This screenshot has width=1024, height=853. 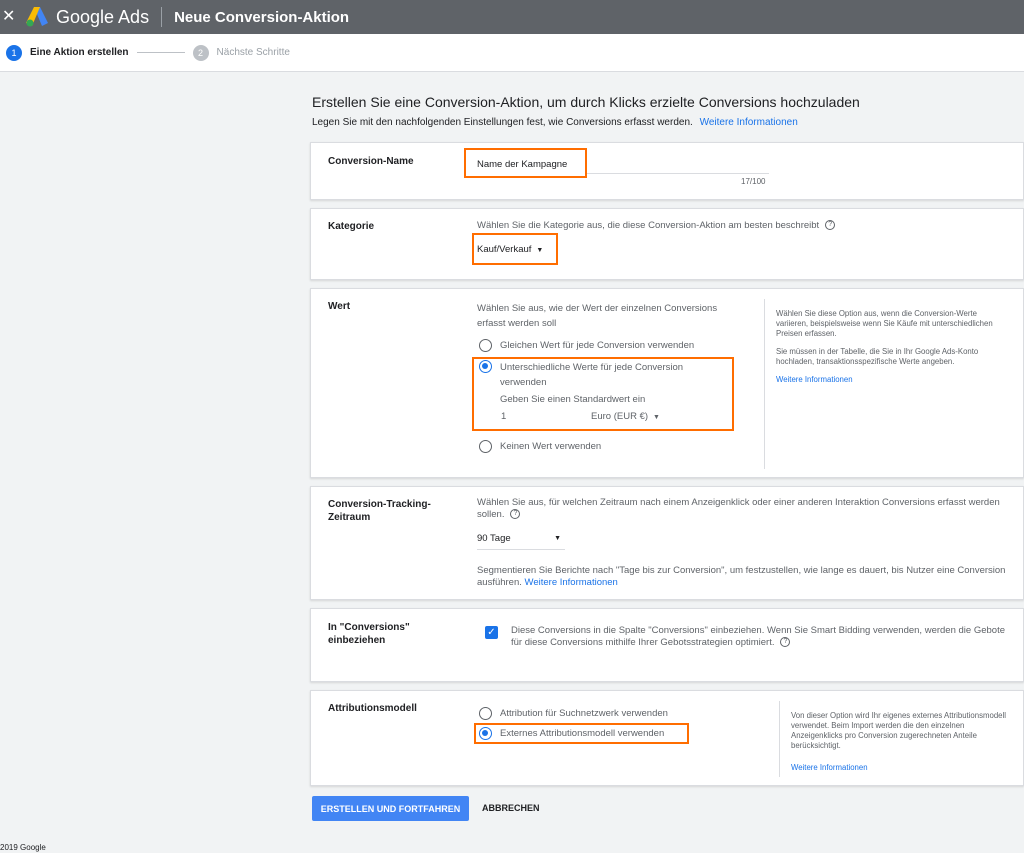 What do you see at coordinates (582, 733) in the screenshot?
I see `option-external-attribution-label: Externes Attributionsmodell verwenden` at bounding box center [582, 733].